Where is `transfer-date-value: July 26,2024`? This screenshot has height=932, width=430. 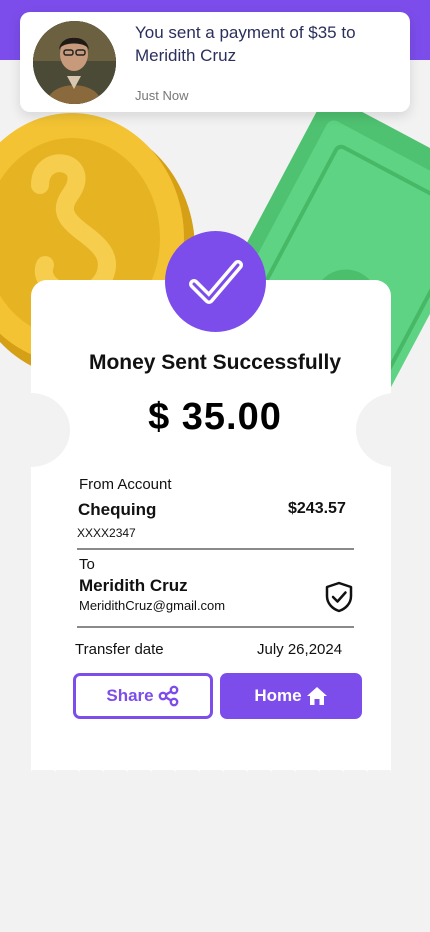
transfer-date-value: July 26,2024 is located at coordinates (300, 649).